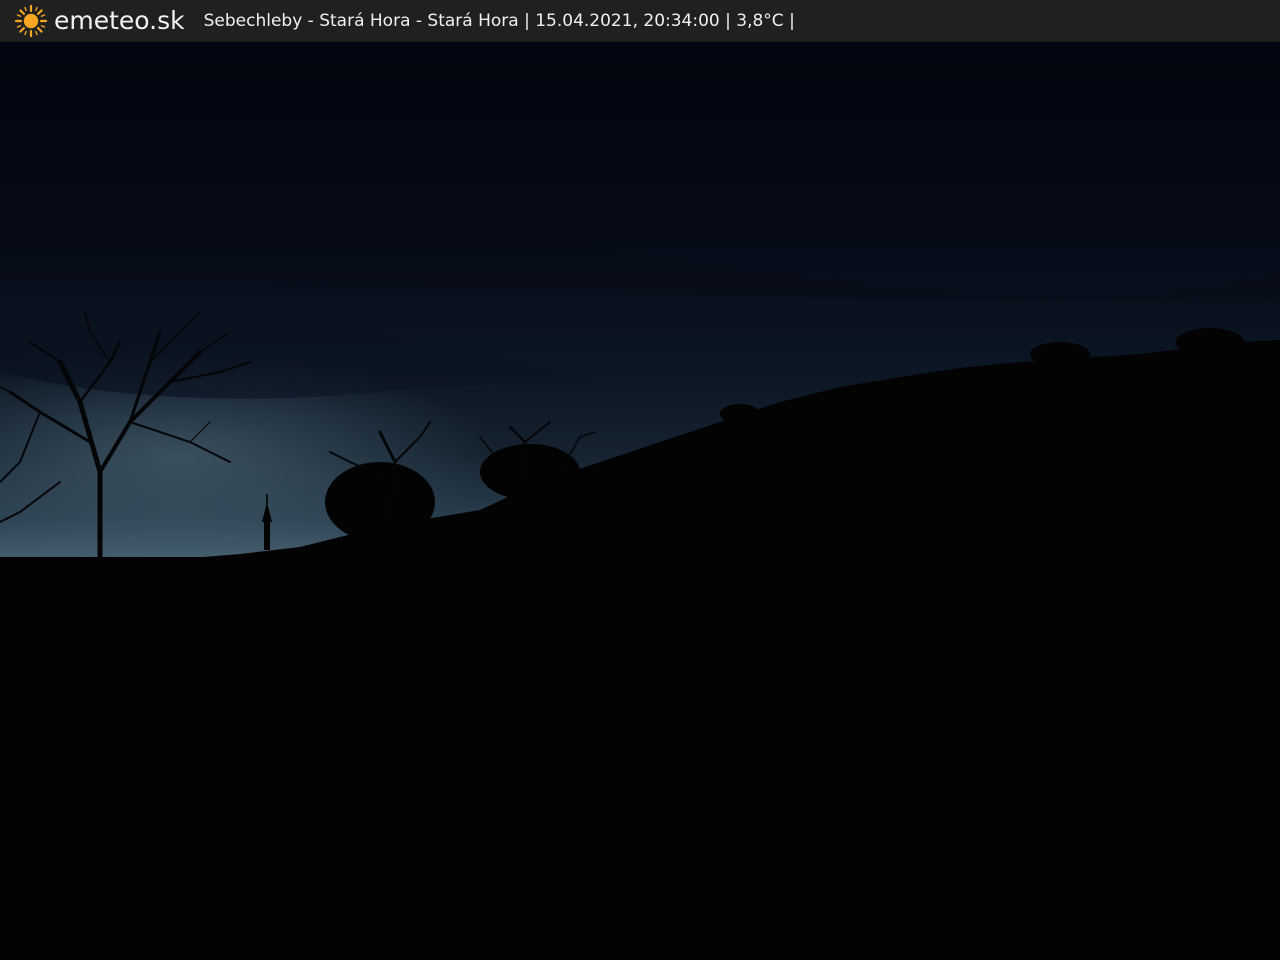 The width and height of the screenshot is (1280, 960). I want to click on brand-name: emeteo.sk, so click(119, 21).